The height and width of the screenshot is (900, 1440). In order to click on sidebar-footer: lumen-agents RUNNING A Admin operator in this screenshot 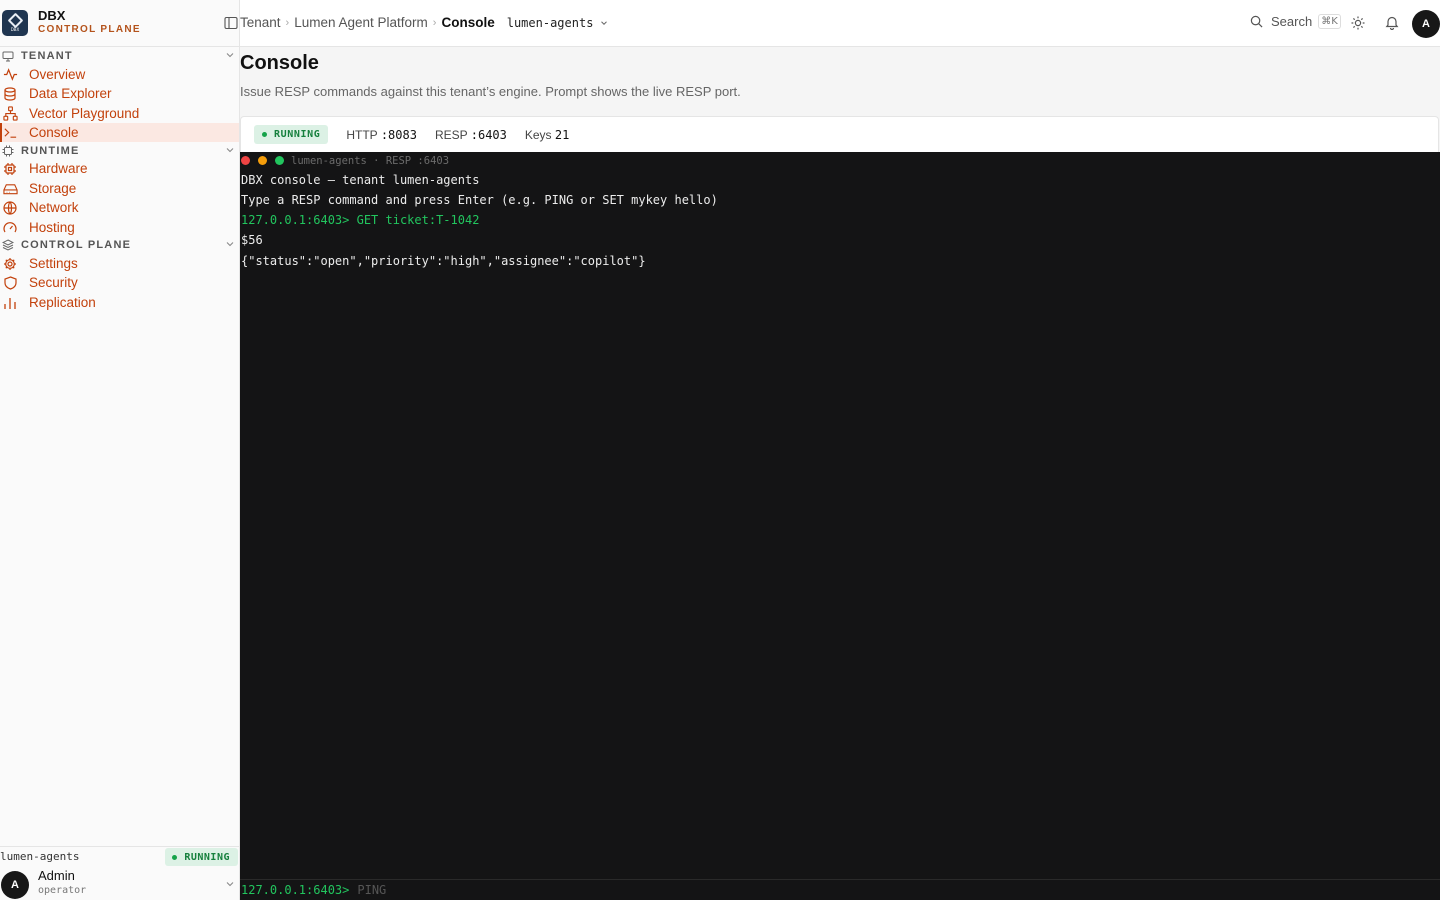, I will do `click(119, 873)`.